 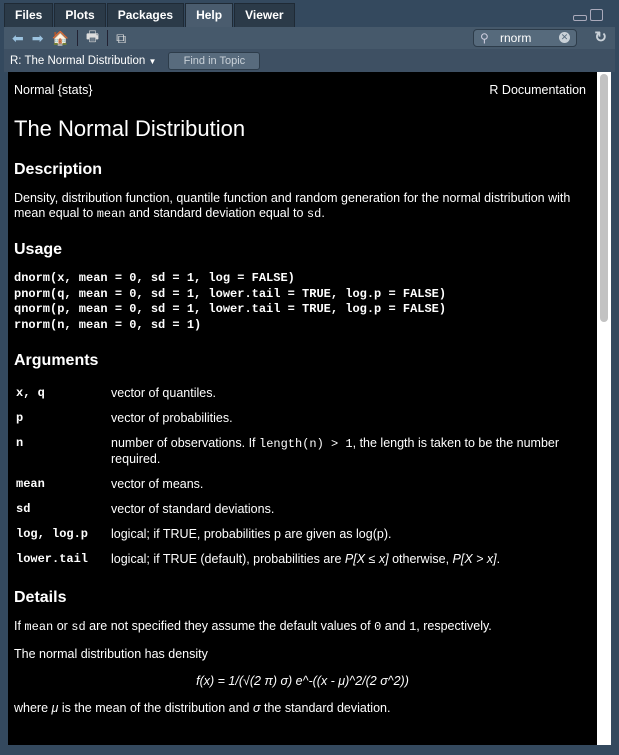 I want to click on package-label: Normal {stats}, so click(x=53, y=90).